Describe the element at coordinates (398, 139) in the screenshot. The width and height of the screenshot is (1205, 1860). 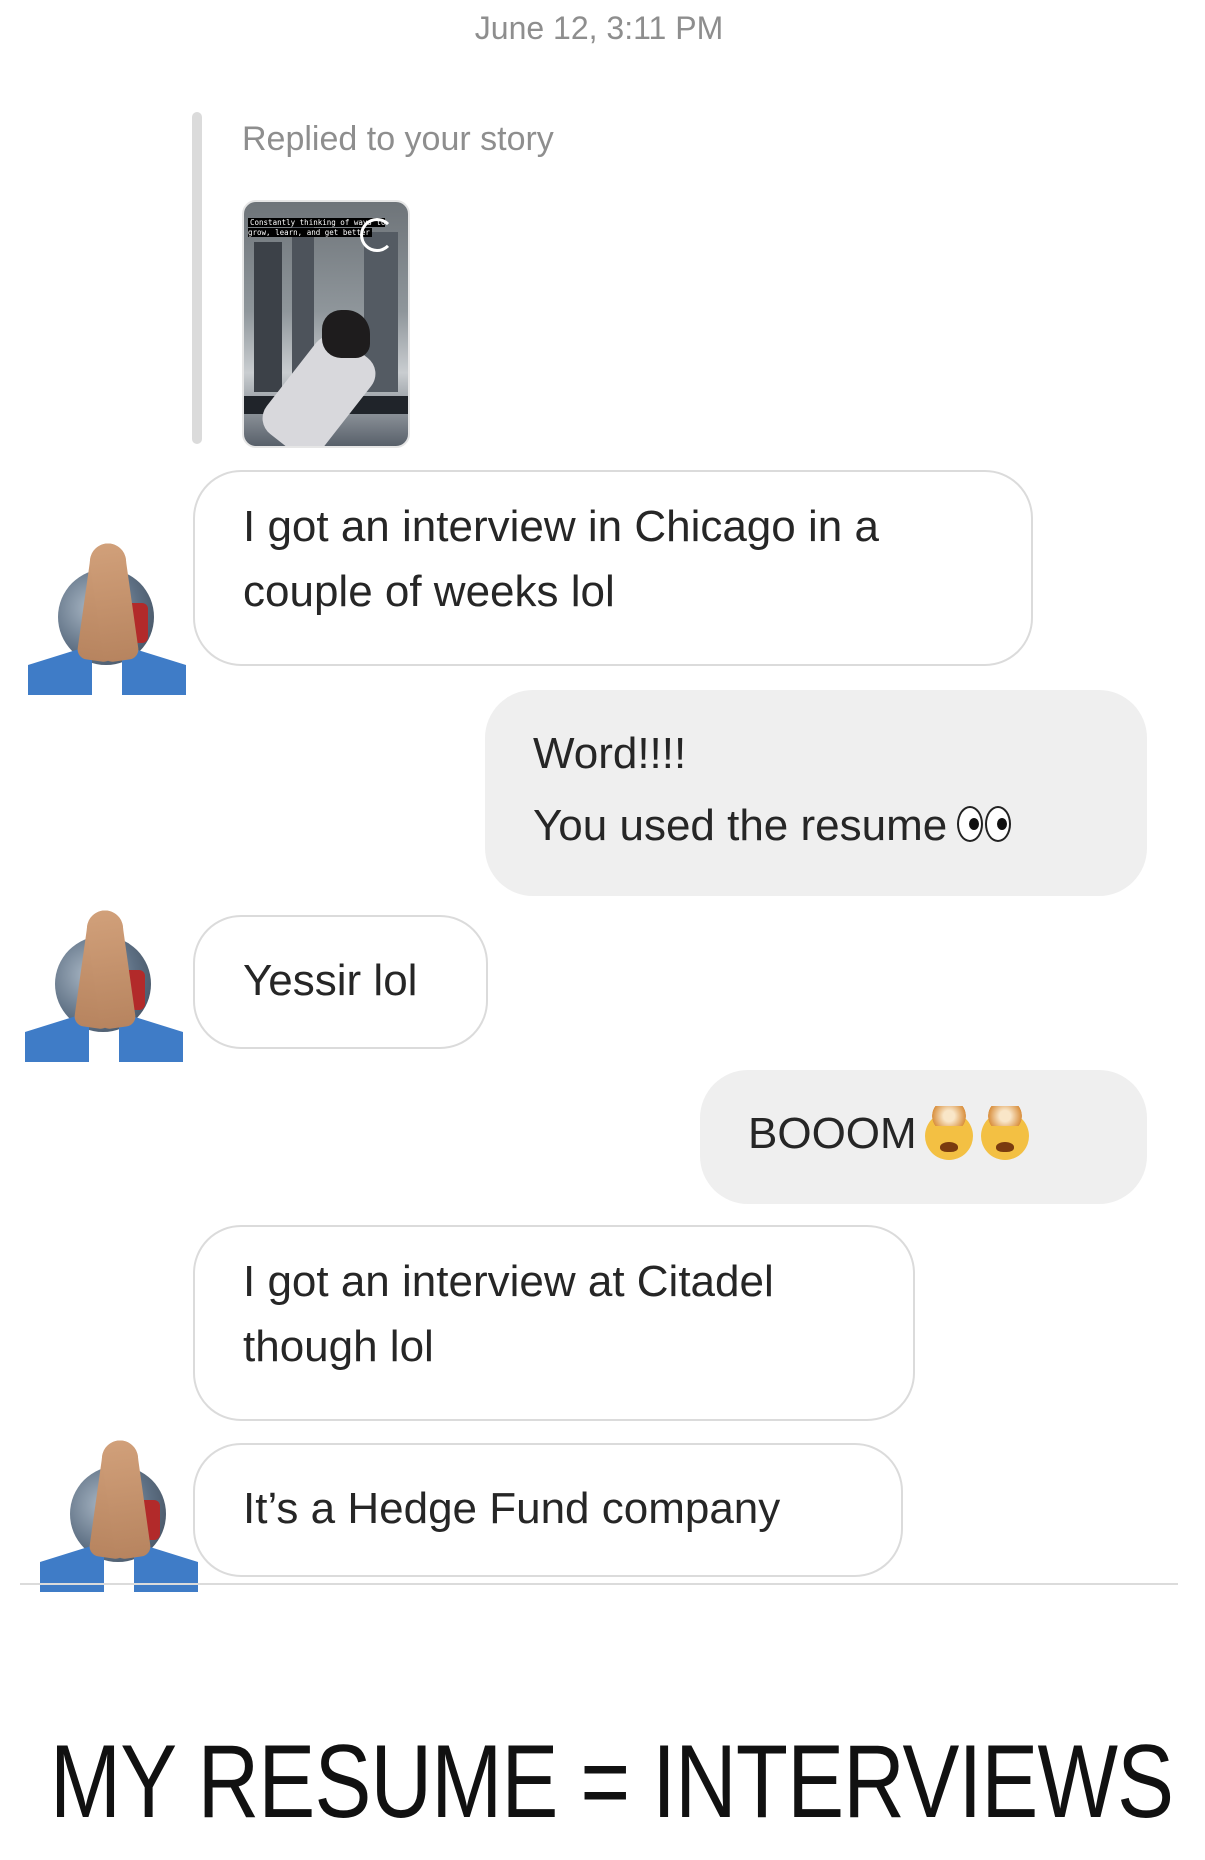
I see `story-reply-caption: Replied to your story` at that location.